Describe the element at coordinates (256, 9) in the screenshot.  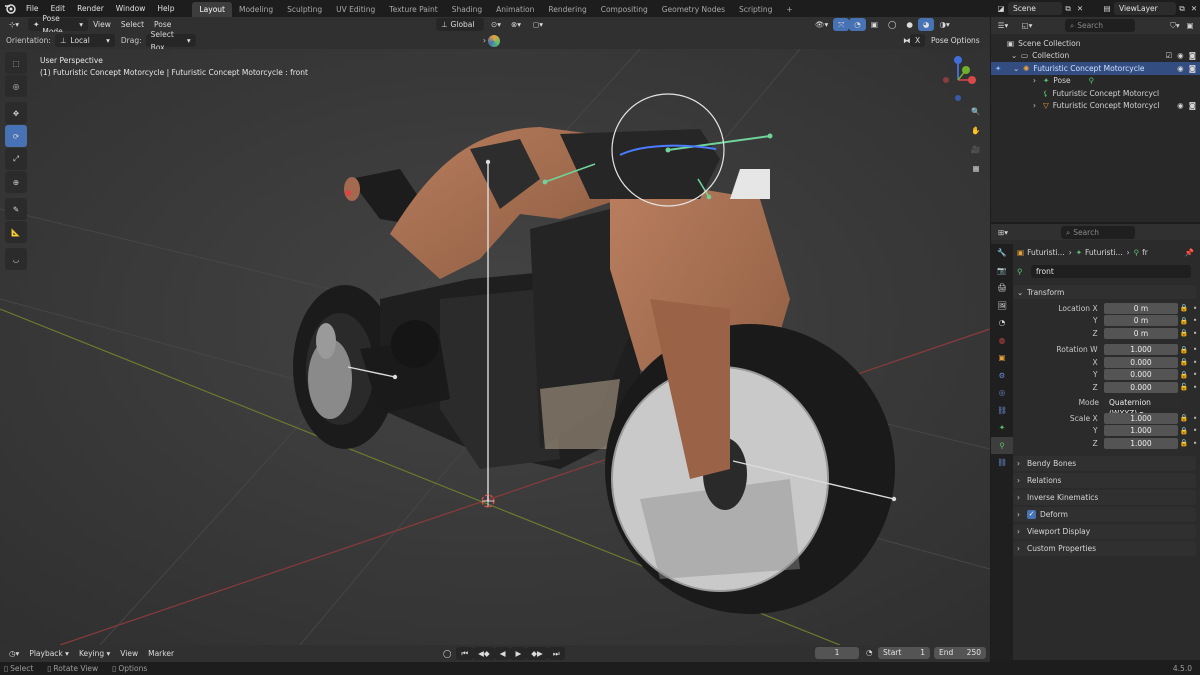
I see `tab-modeling: Modeling` at that location.